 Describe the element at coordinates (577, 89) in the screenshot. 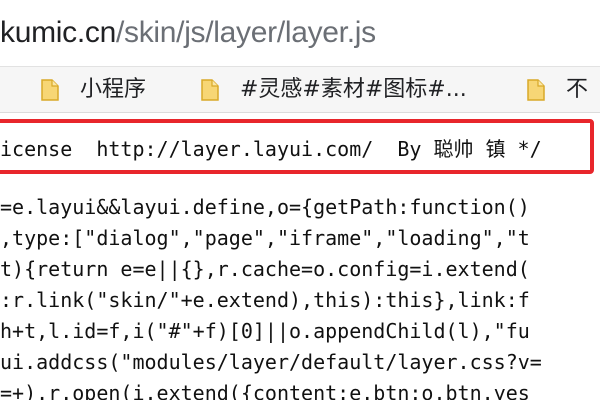

I see `bookmark-label: 不` at that location.